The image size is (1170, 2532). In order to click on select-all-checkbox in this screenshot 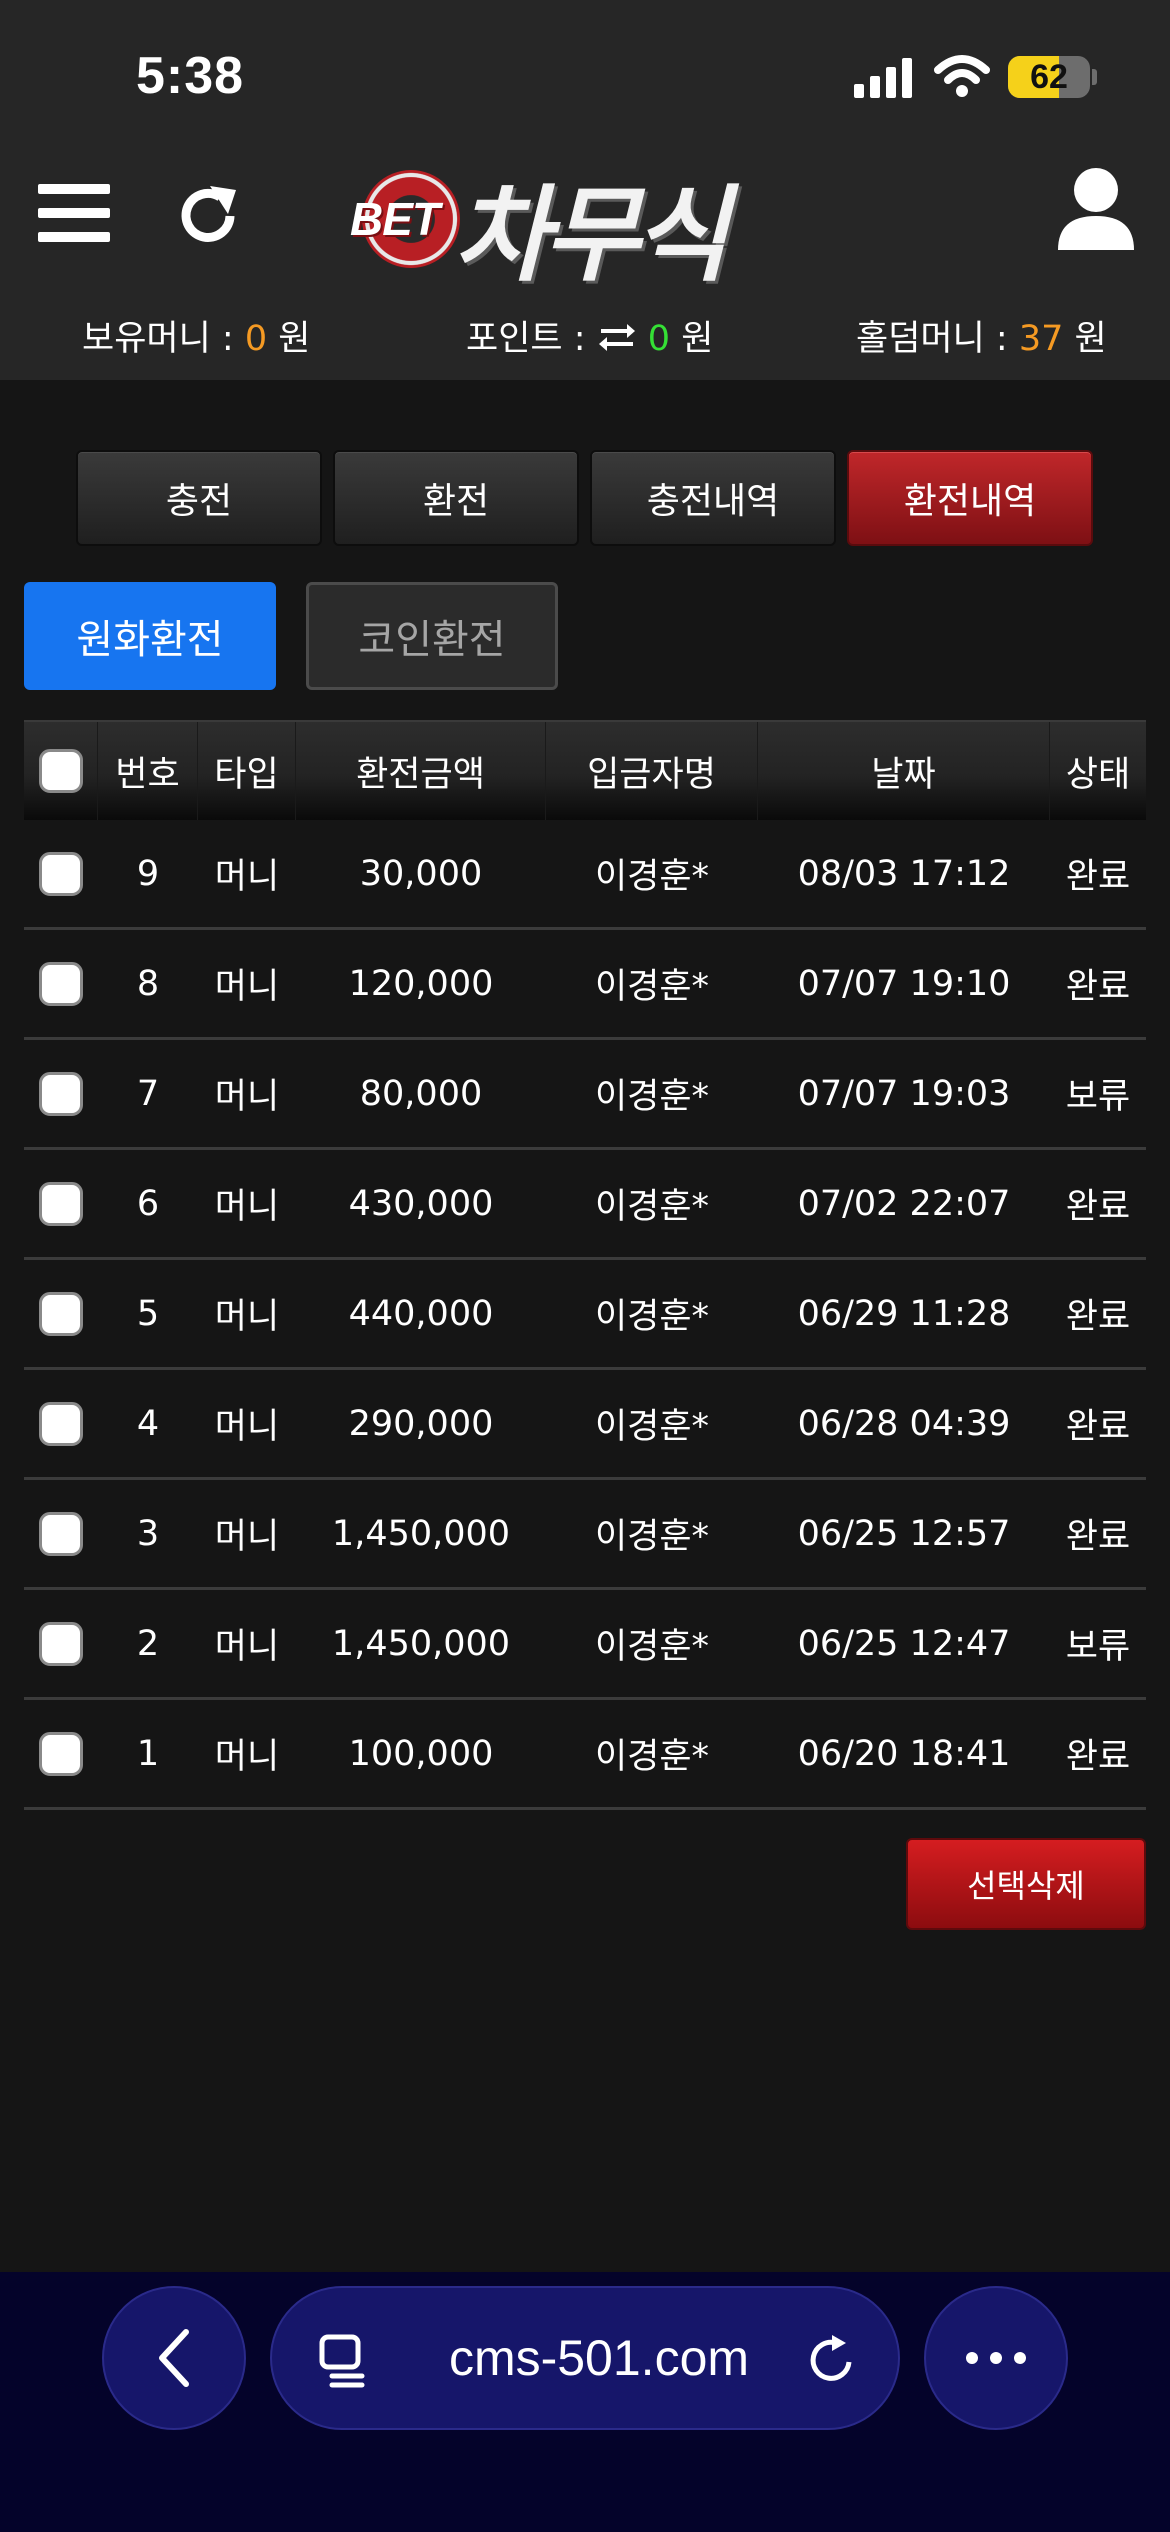, I will do `click(60, 771)`.